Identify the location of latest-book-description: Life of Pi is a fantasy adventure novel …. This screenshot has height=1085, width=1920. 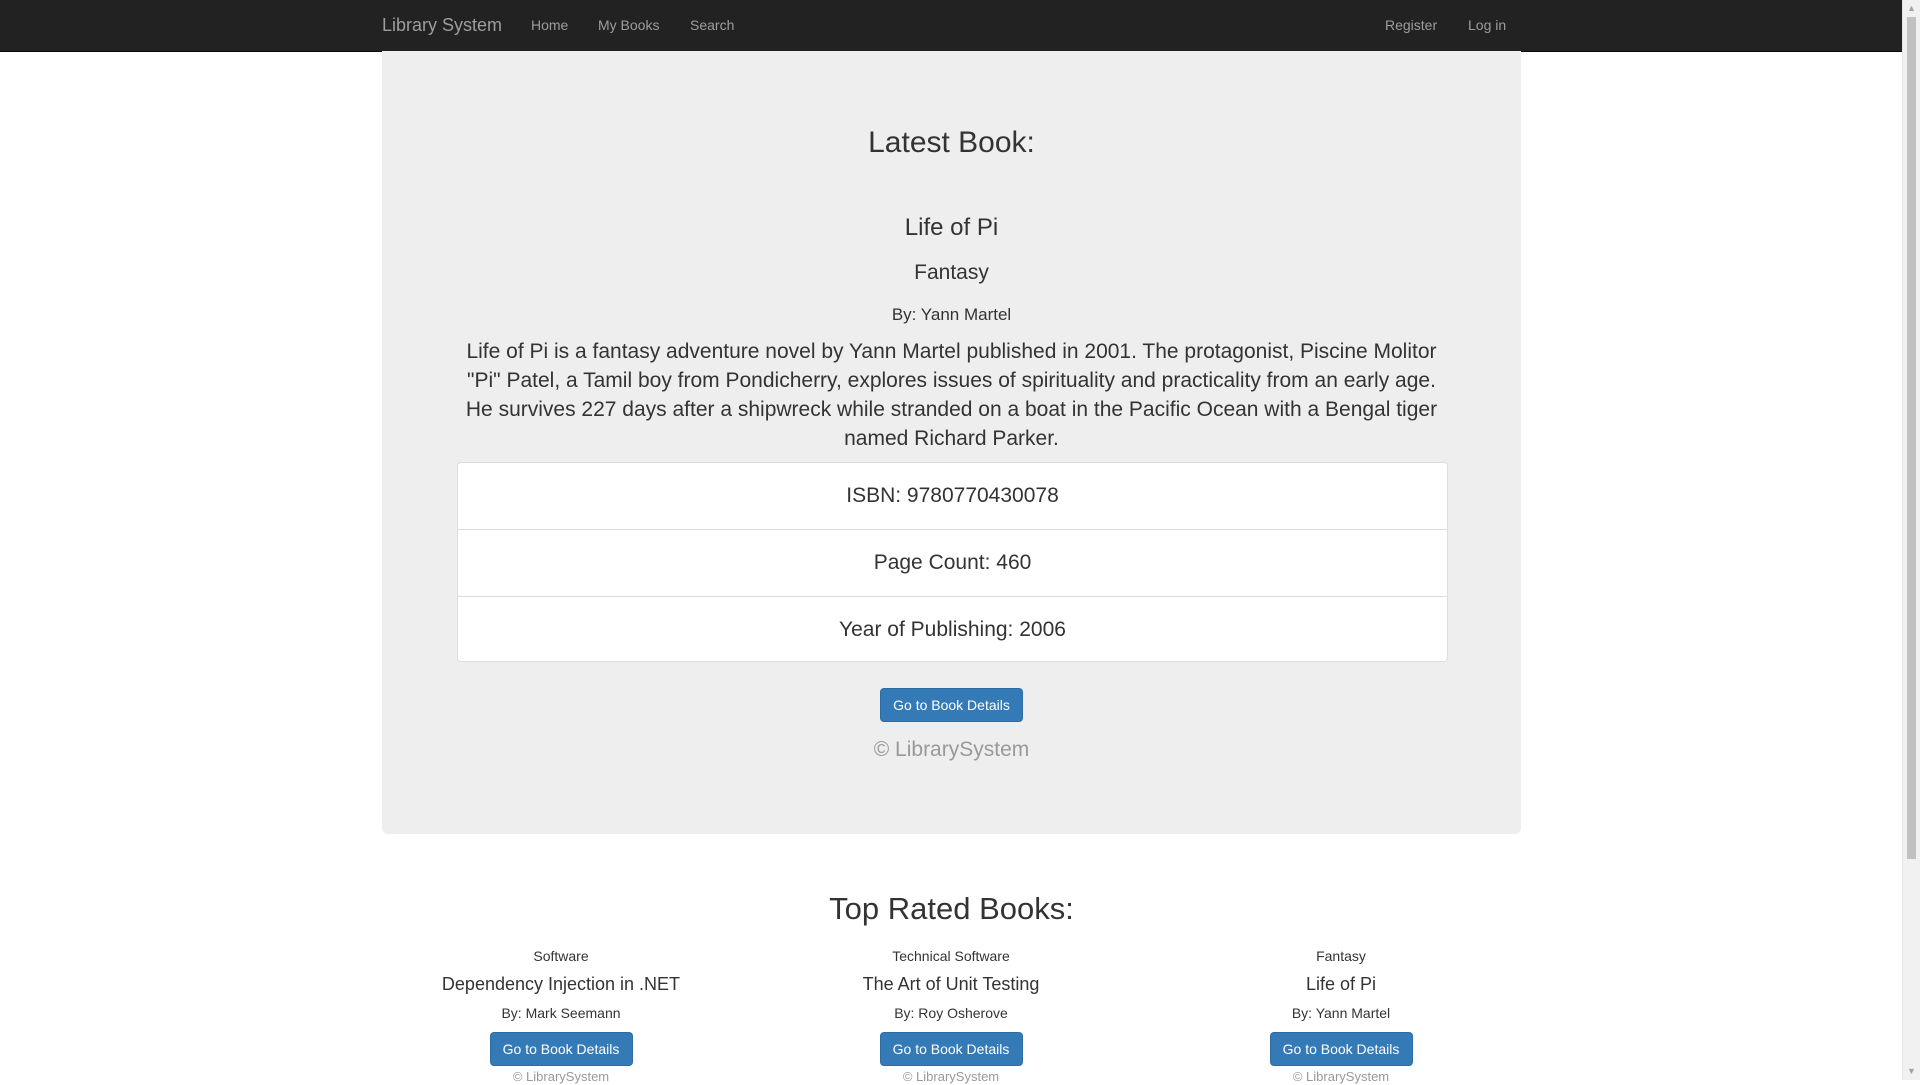
(951, 395).